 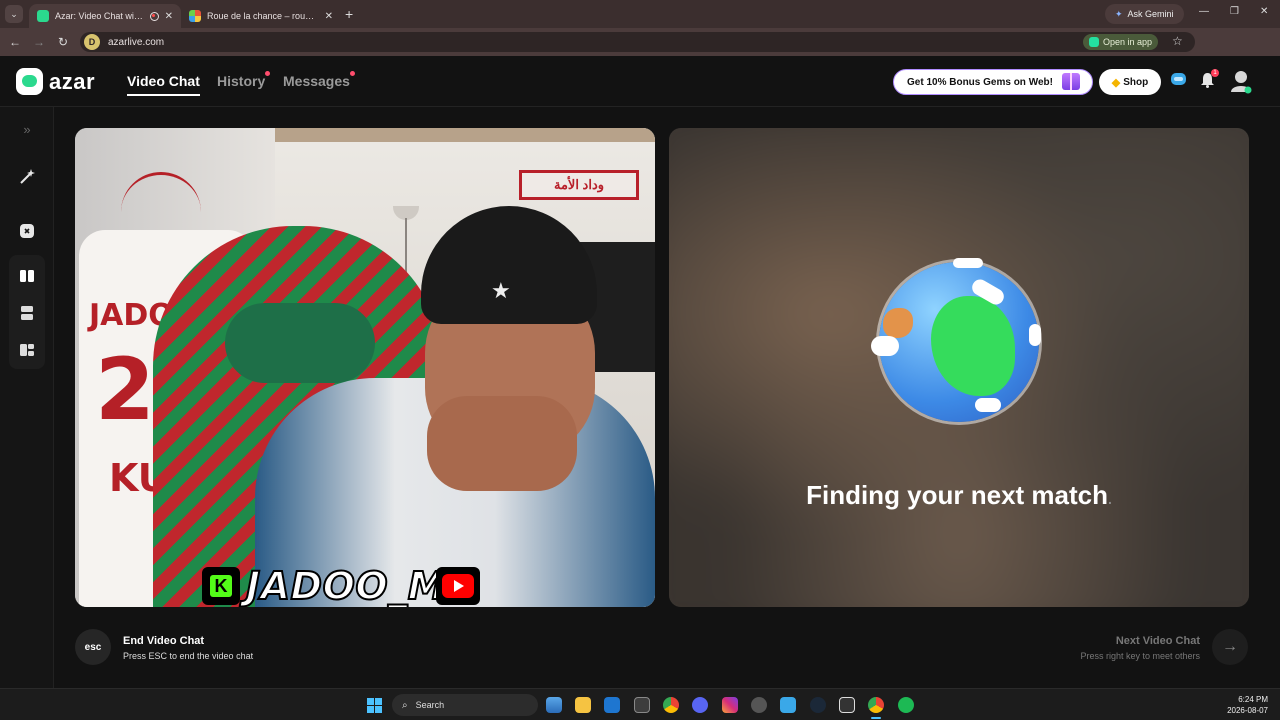 I want to click on search-icon: ⌕, so click(x=405, y=705).